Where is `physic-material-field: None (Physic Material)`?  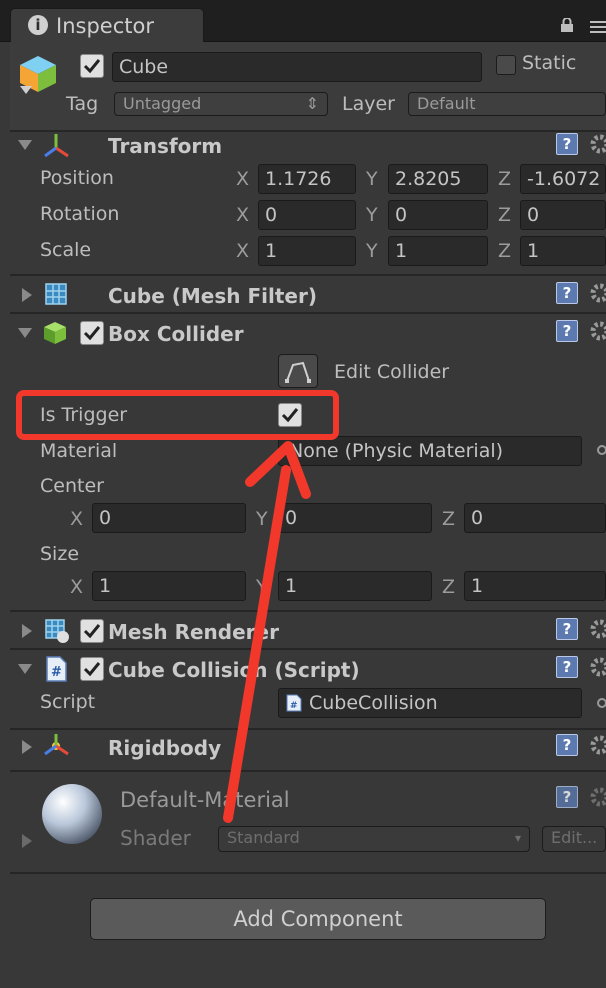 physic-material-field: None (Physic Material) is located at coordinates (430, 451).